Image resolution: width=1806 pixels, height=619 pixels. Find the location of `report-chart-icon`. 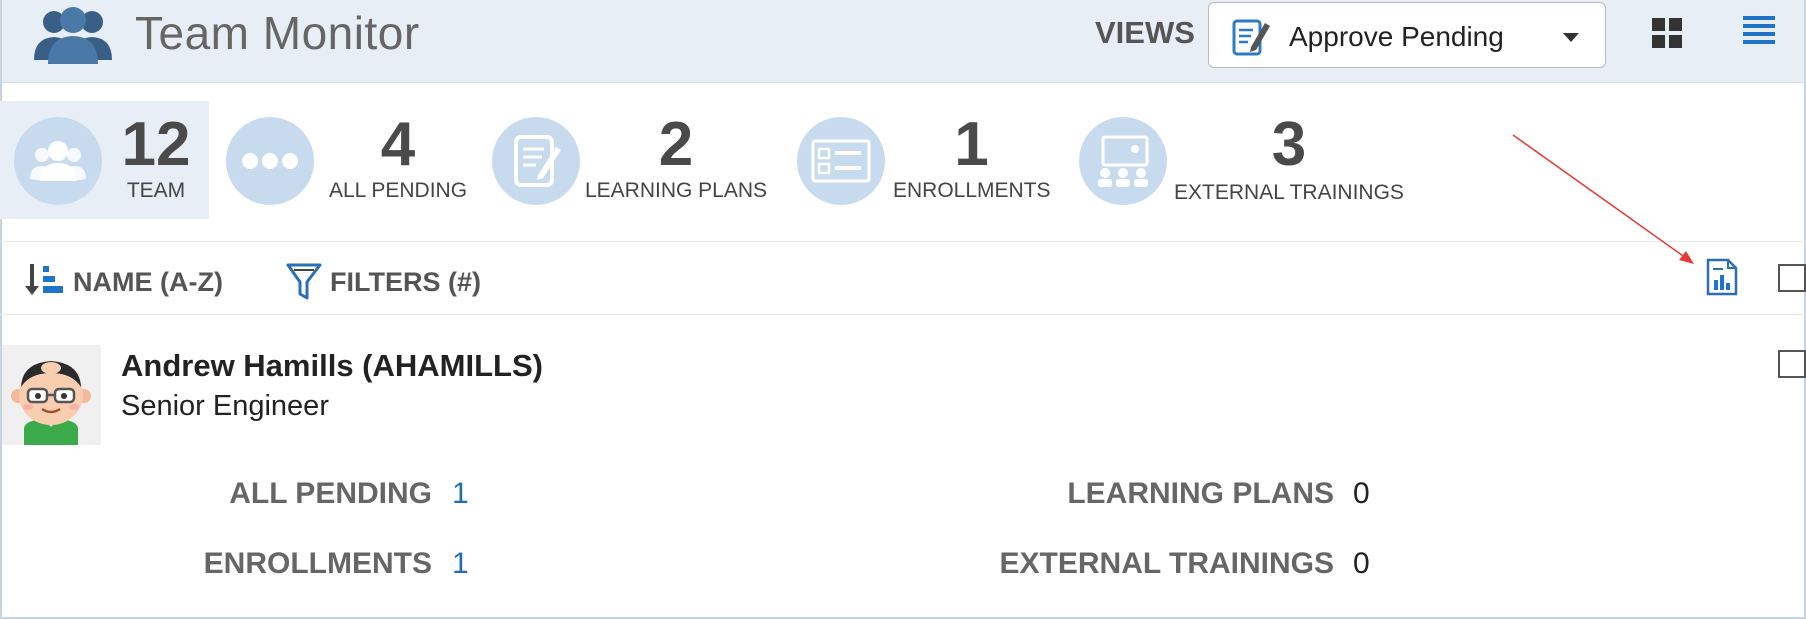

report-chart-icon is located at coordinates (1722, 277).